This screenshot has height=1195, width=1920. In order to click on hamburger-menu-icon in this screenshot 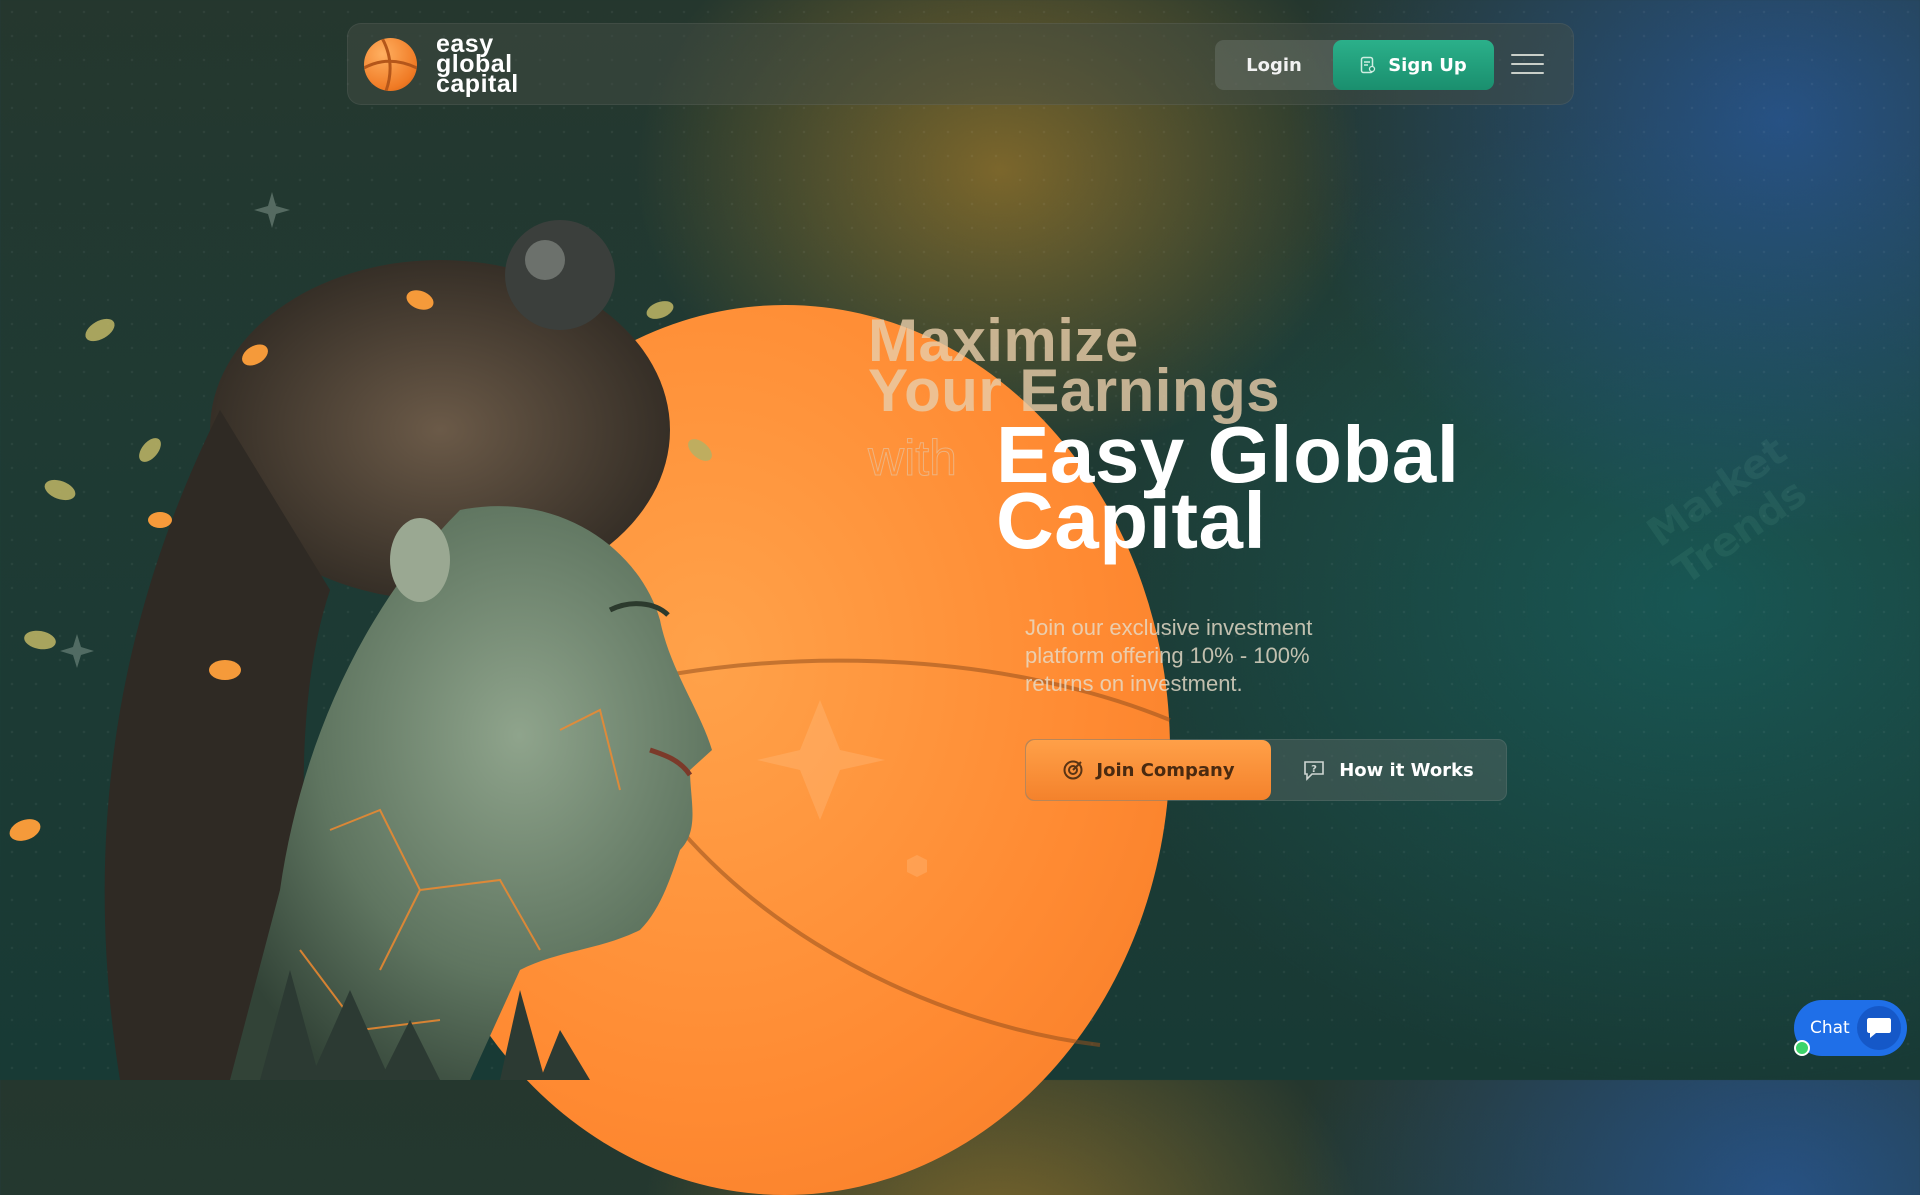, I will do `click(1527, 64)`.